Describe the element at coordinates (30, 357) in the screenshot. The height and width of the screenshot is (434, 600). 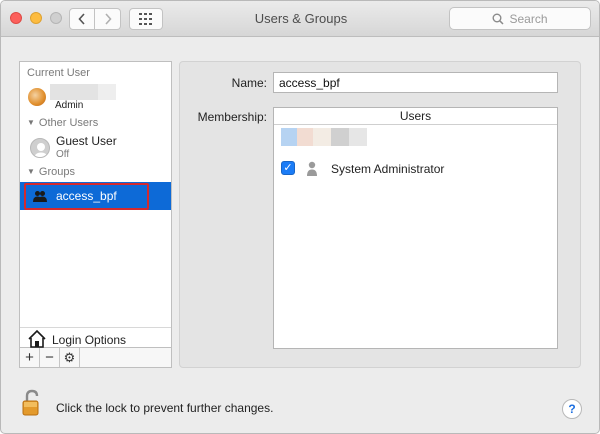
I see `add-button: +` at that location.